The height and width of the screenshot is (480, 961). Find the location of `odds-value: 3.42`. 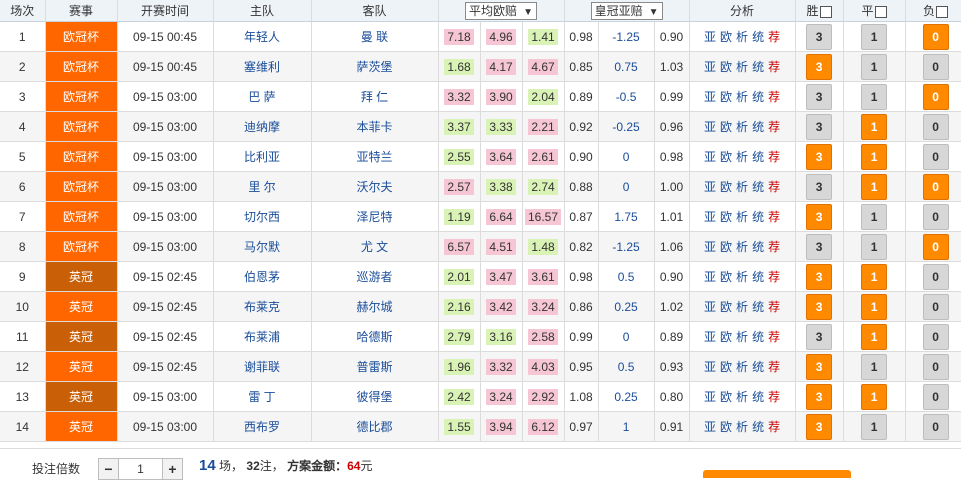

odds-value: 3.42 is located at coordinates (501, 306).